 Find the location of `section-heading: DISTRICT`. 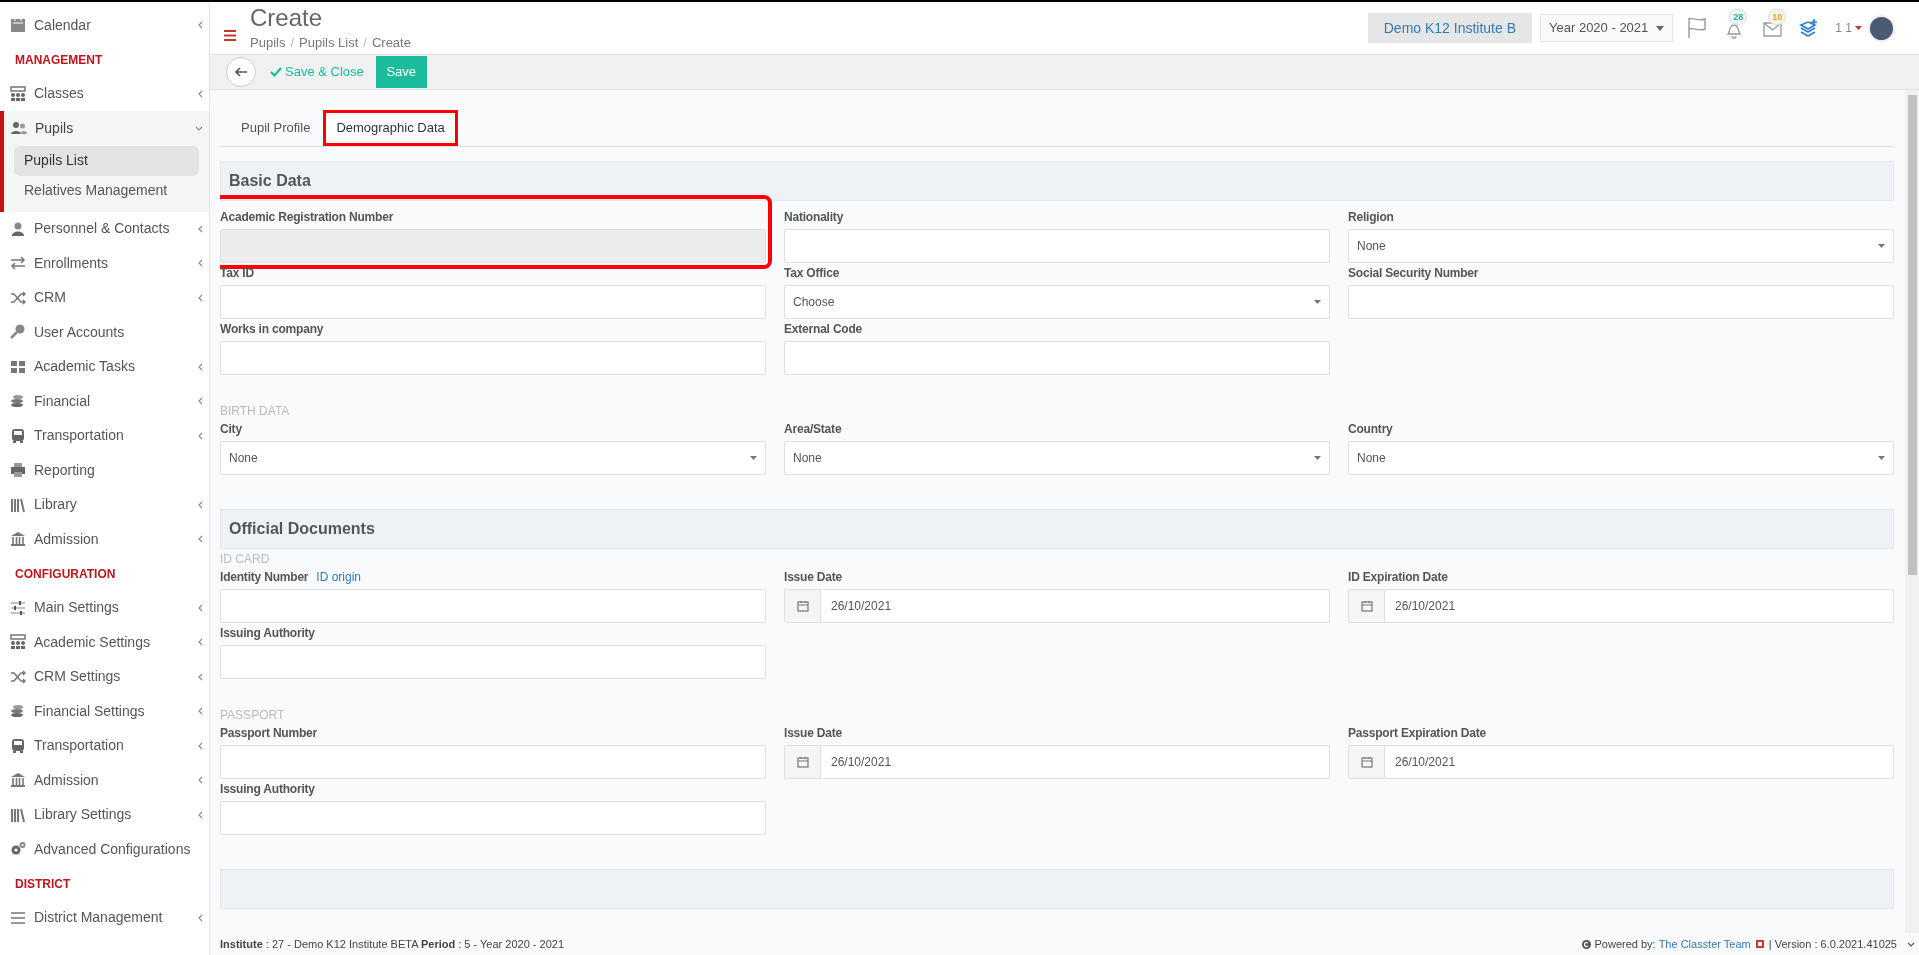

section-heading: DISTRICT is located at coordinates (43, 884).